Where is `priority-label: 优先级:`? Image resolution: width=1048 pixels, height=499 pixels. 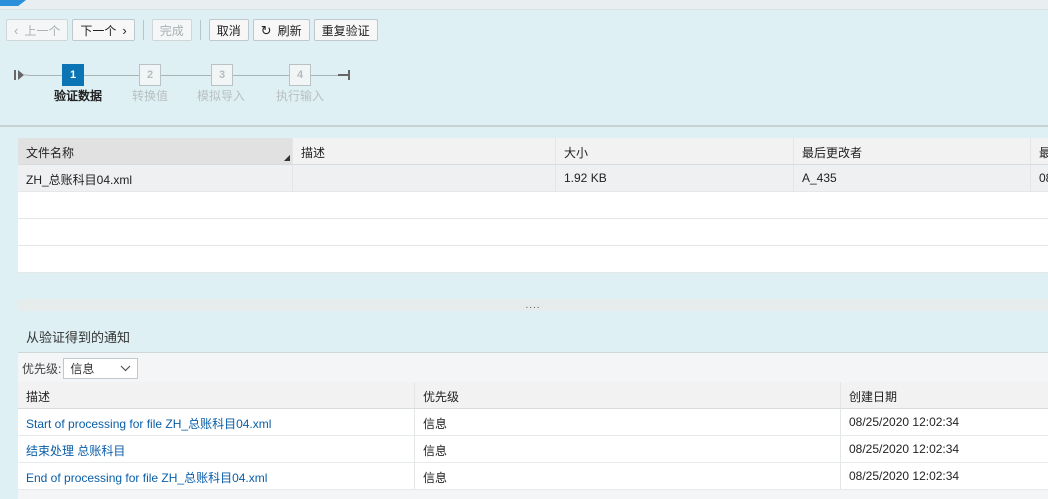 priority-label: 优先级: is located at coordinates (42, 369).